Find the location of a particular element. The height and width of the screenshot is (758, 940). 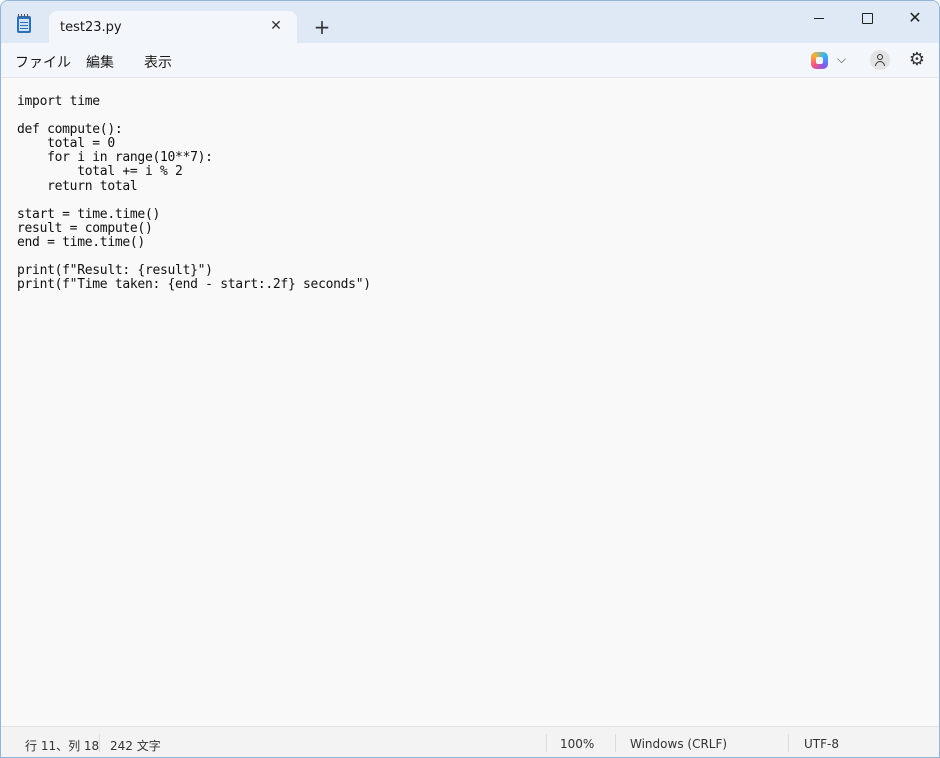

code-line: total = 0 is located at coordinates (194, 144).